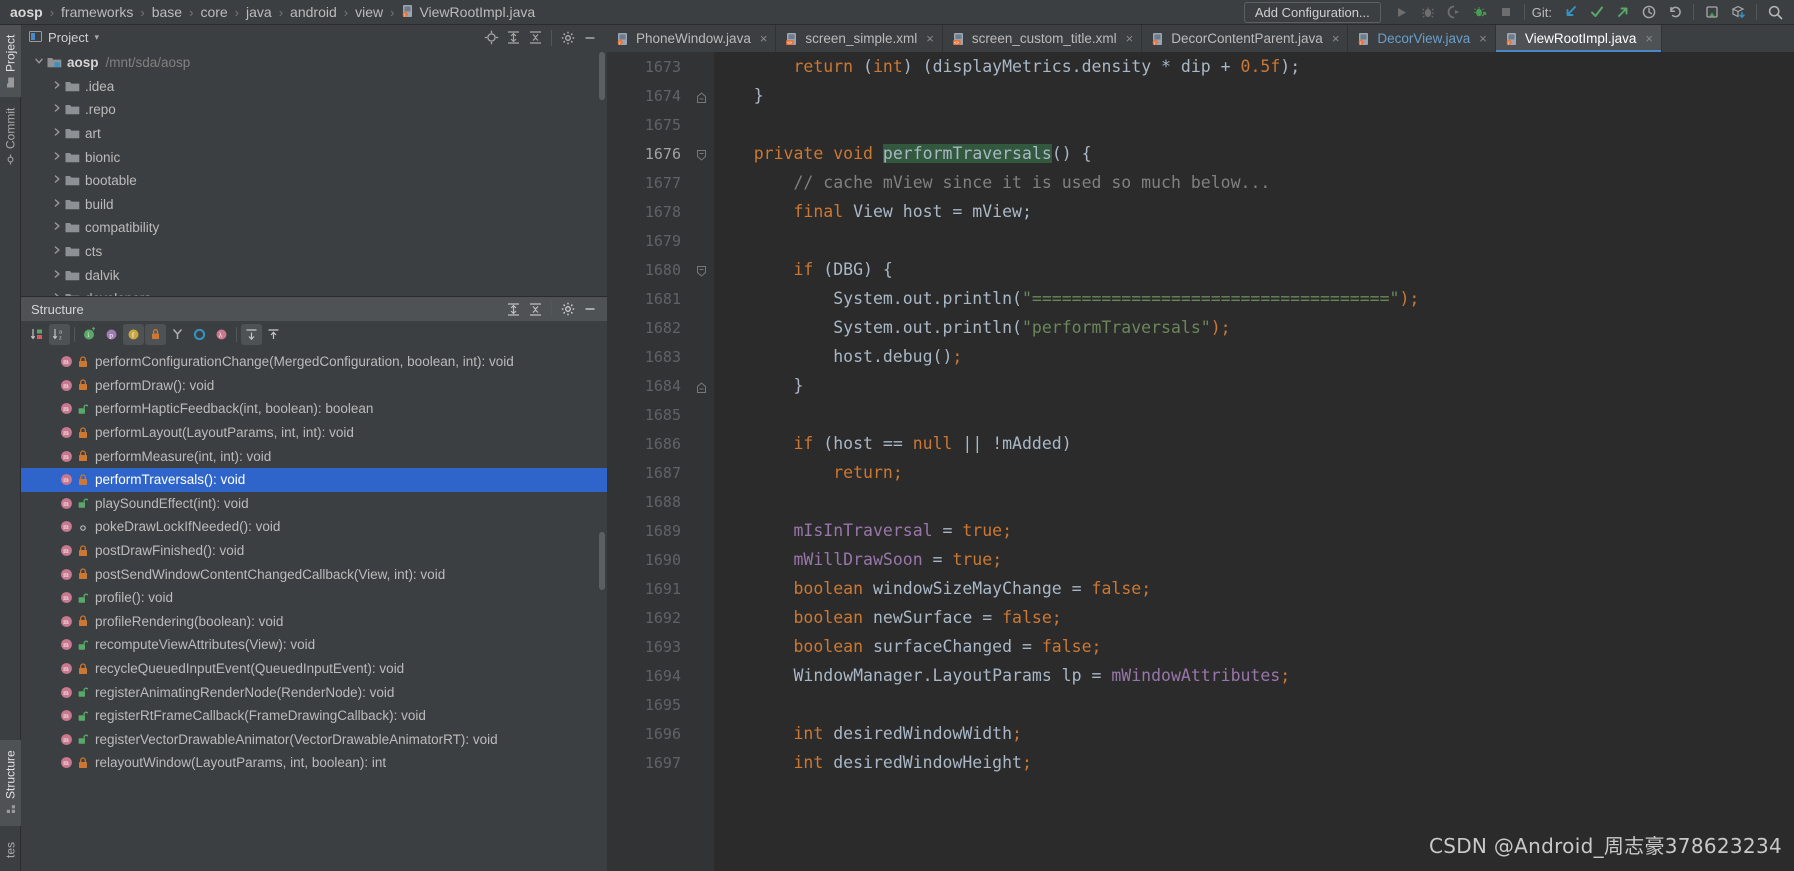 This screenshot has width=1794, height=871. Describe the element at coordinates (1200, 559) in the screenshot. I see `code-line: 1690 mWillDrawSoon = true;` at that location.